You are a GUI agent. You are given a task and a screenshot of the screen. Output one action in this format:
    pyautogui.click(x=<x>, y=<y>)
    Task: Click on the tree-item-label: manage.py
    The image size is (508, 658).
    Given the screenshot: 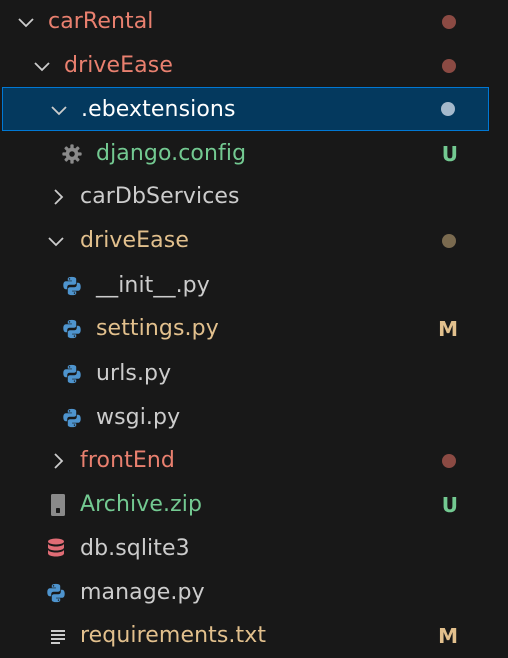 What is the action you would take?
    pyautogui.click(x=142, y=592)
    